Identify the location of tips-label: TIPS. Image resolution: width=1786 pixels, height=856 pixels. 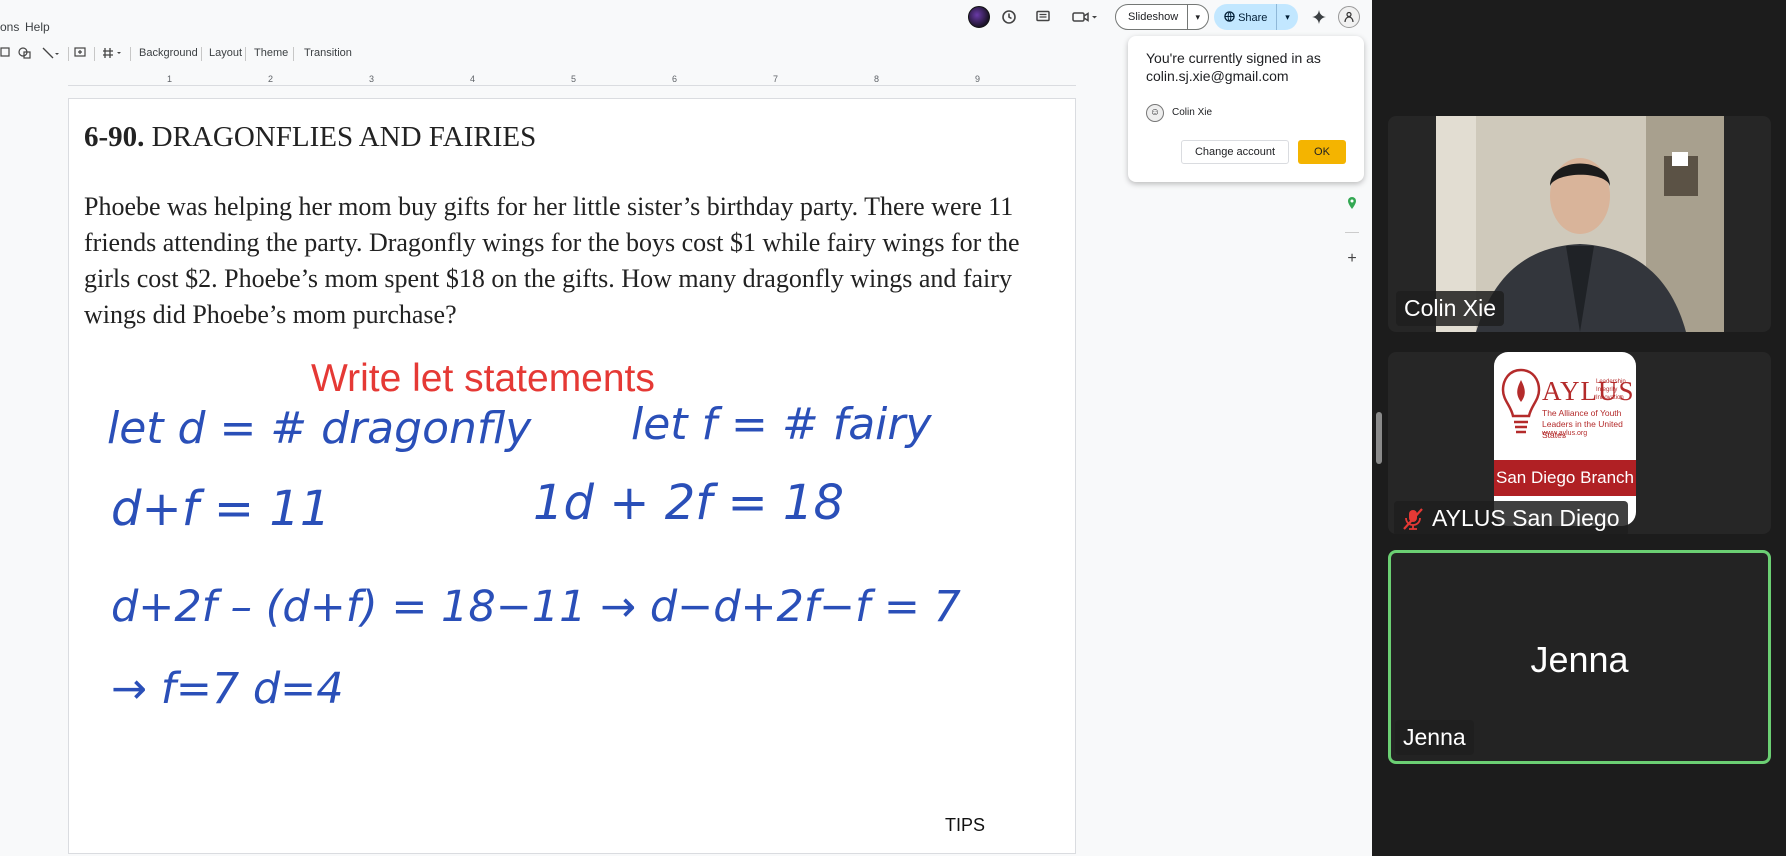
(965, 825).